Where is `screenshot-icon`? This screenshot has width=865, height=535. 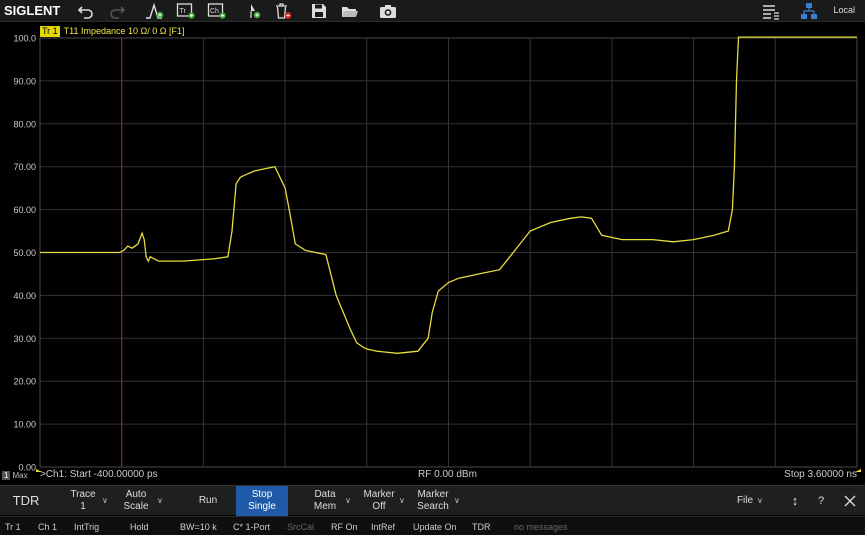 screenshot-icon is located at coordinates (388, 11).